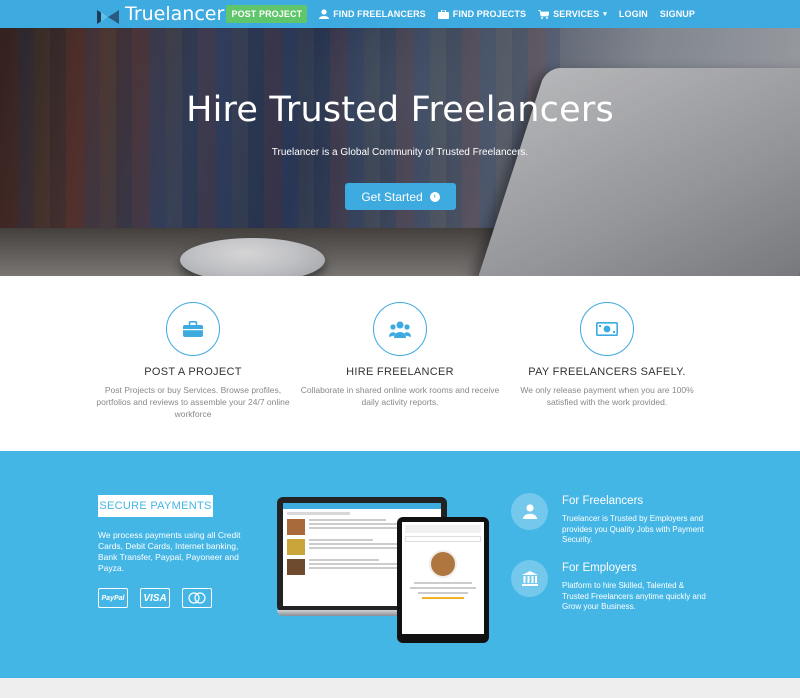 The height and width of the screenshot is (698, 800). I want to click on arrow-right-icon: ›, so click(434, 196).